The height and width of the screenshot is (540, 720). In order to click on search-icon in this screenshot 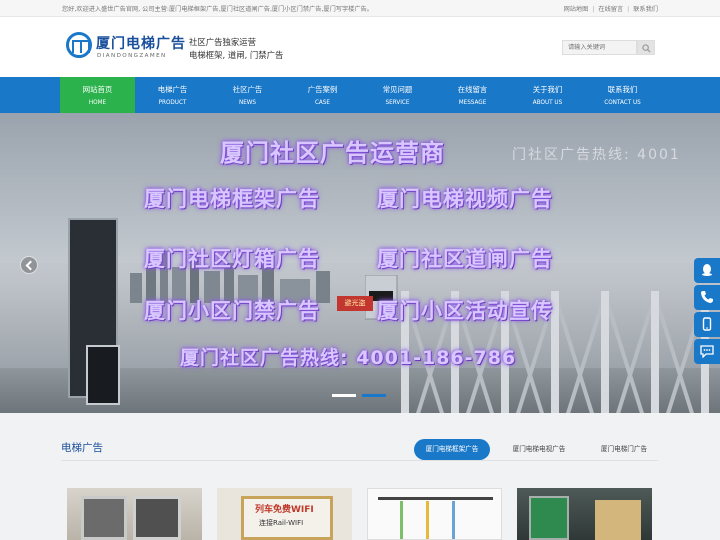, I will do `click(646, 48)`.